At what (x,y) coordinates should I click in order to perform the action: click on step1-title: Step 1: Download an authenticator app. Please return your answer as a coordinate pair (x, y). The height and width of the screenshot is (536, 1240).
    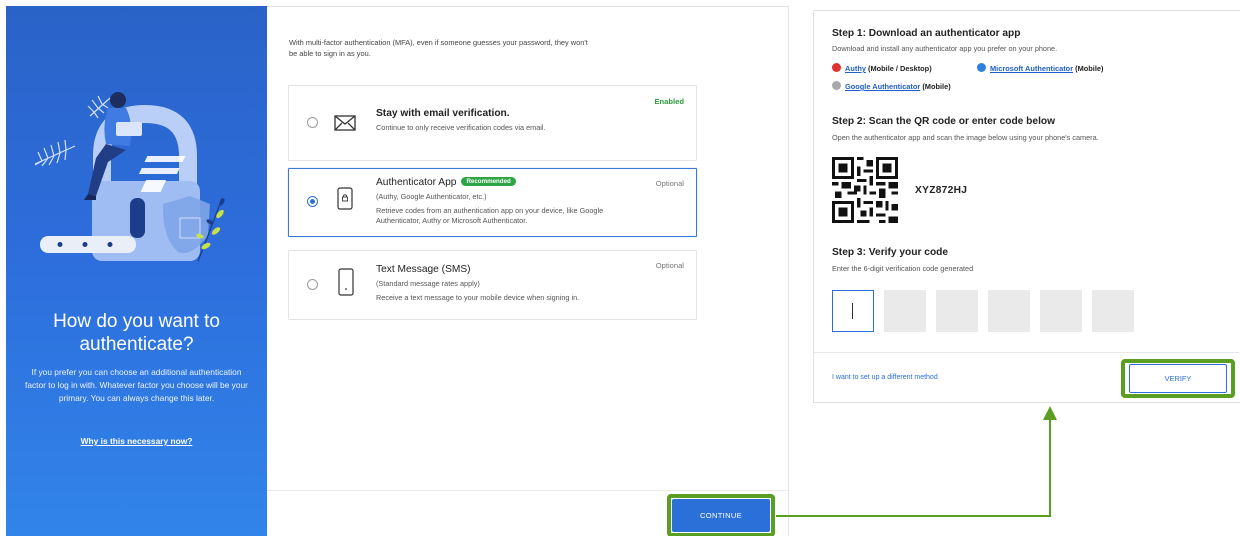
    Looking at the image, I should click on (926, 33).